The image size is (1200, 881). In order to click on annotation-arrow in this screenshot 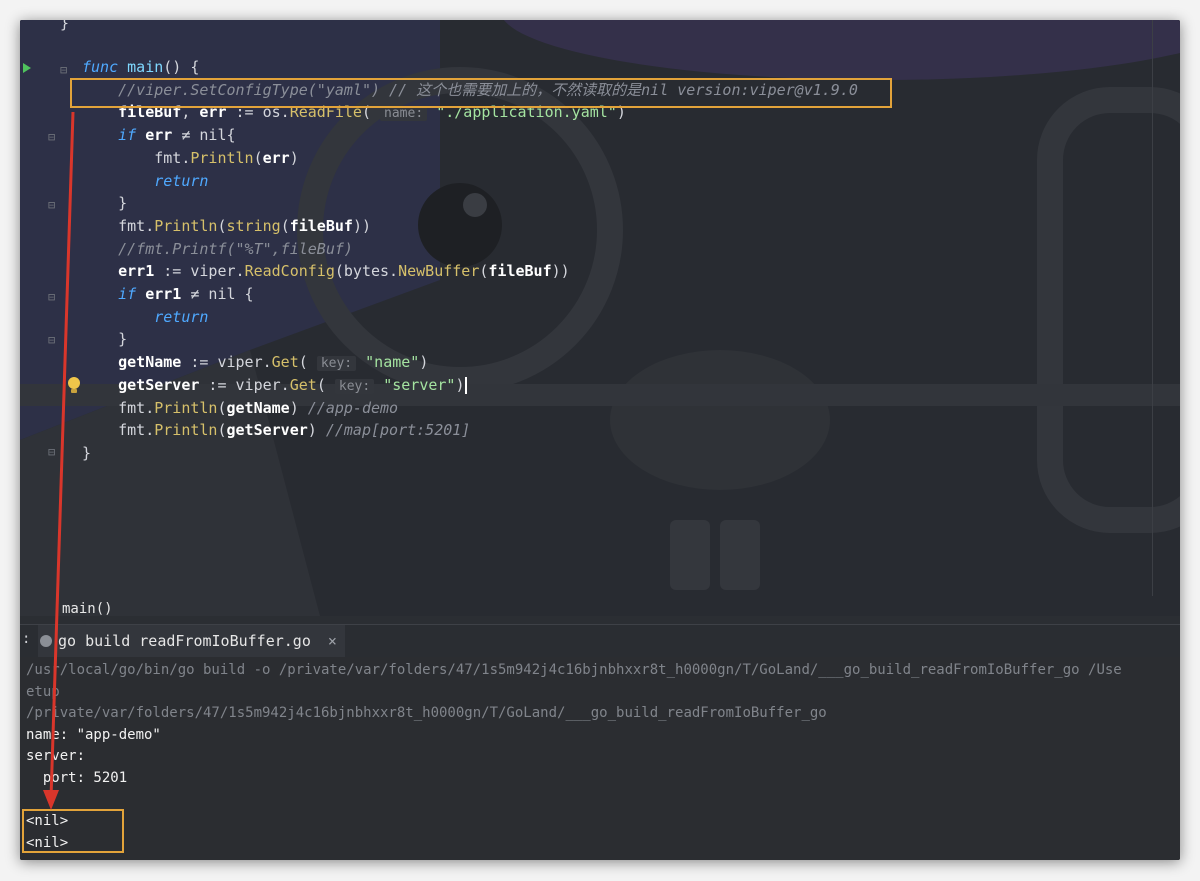, I will do `click(59, 460)`.